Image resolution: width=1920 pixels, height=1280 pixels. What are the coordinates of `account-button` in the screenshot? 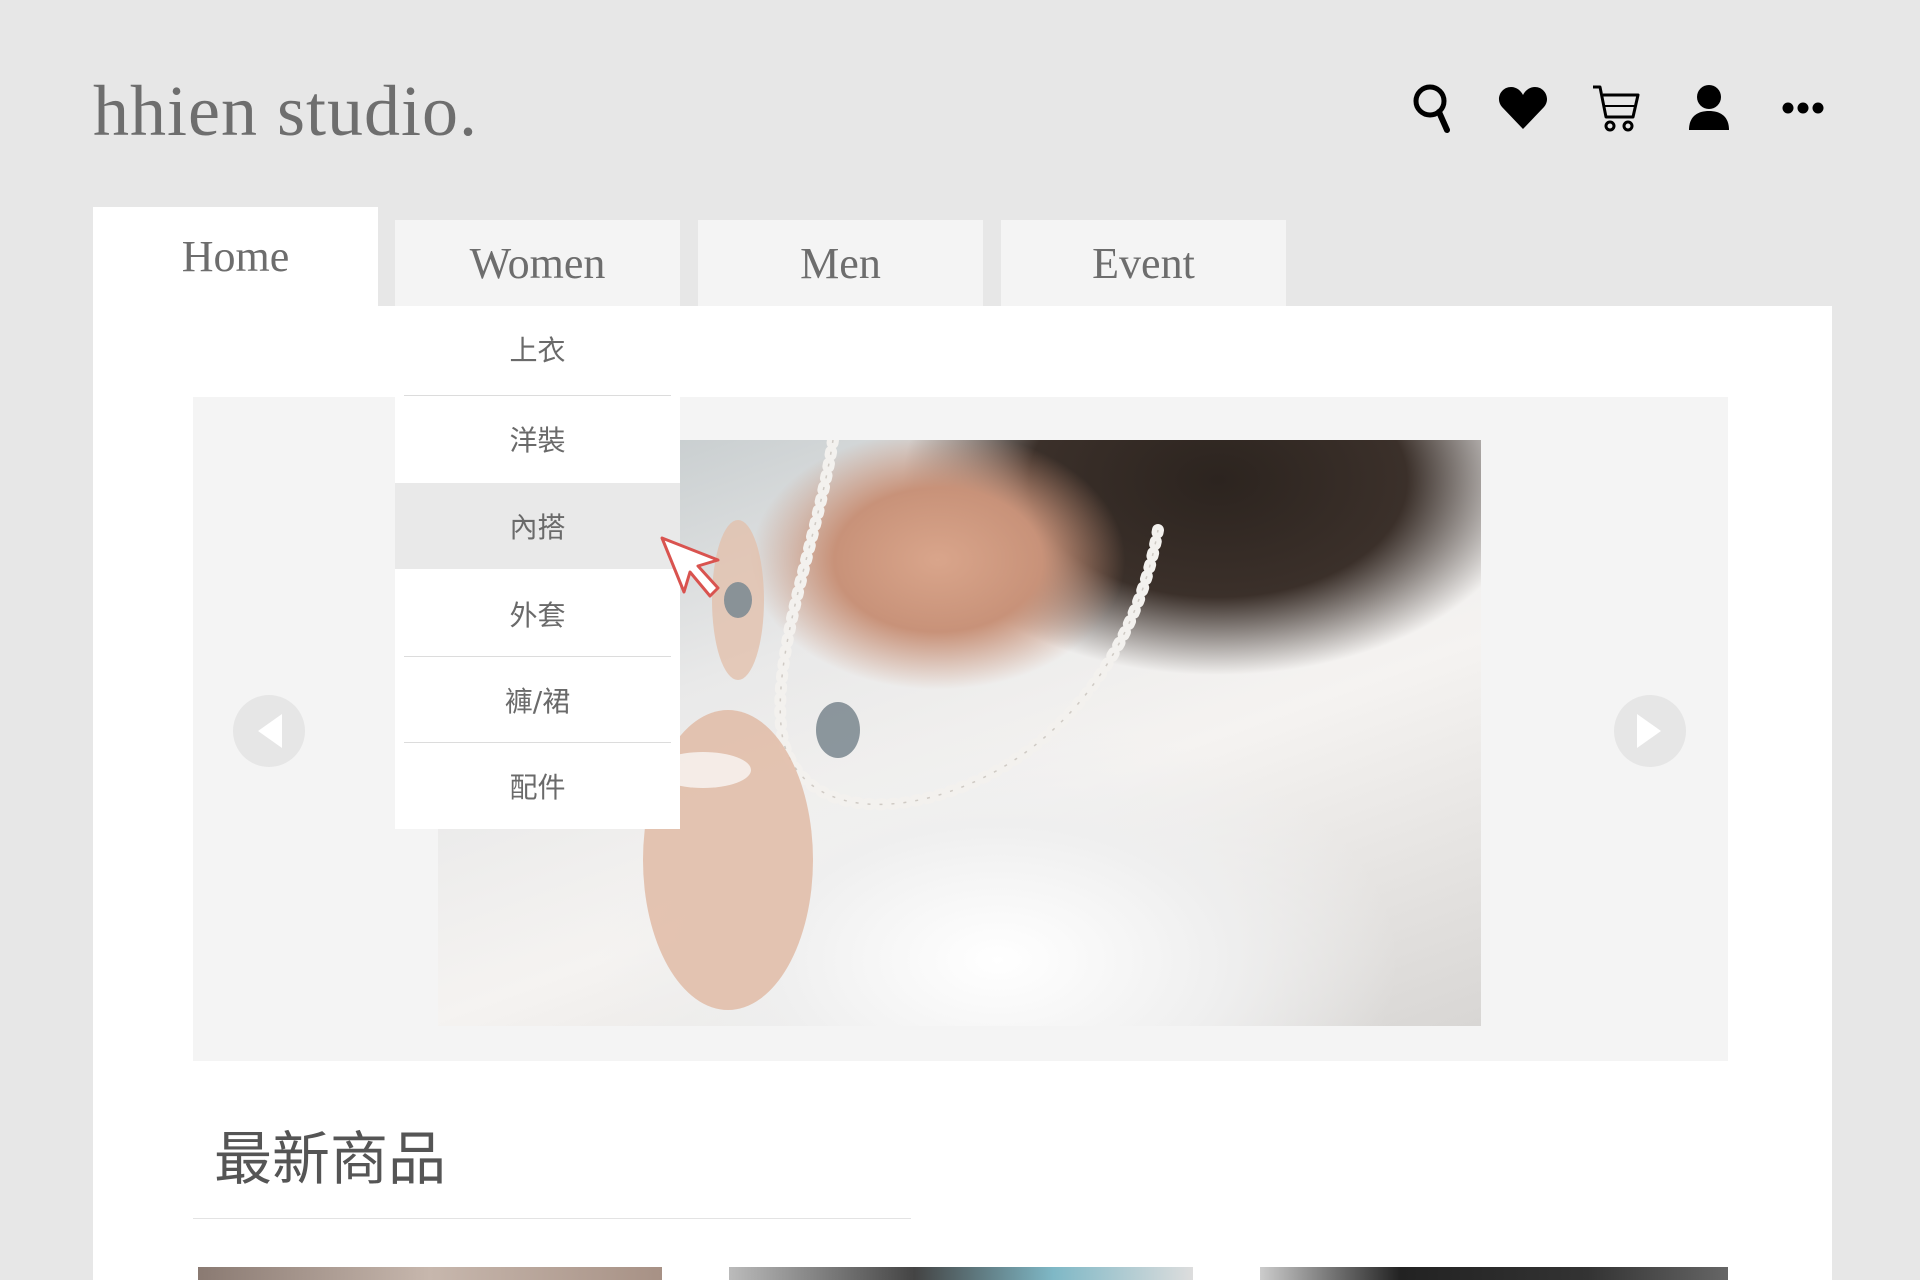 It's located at (1709, 108).